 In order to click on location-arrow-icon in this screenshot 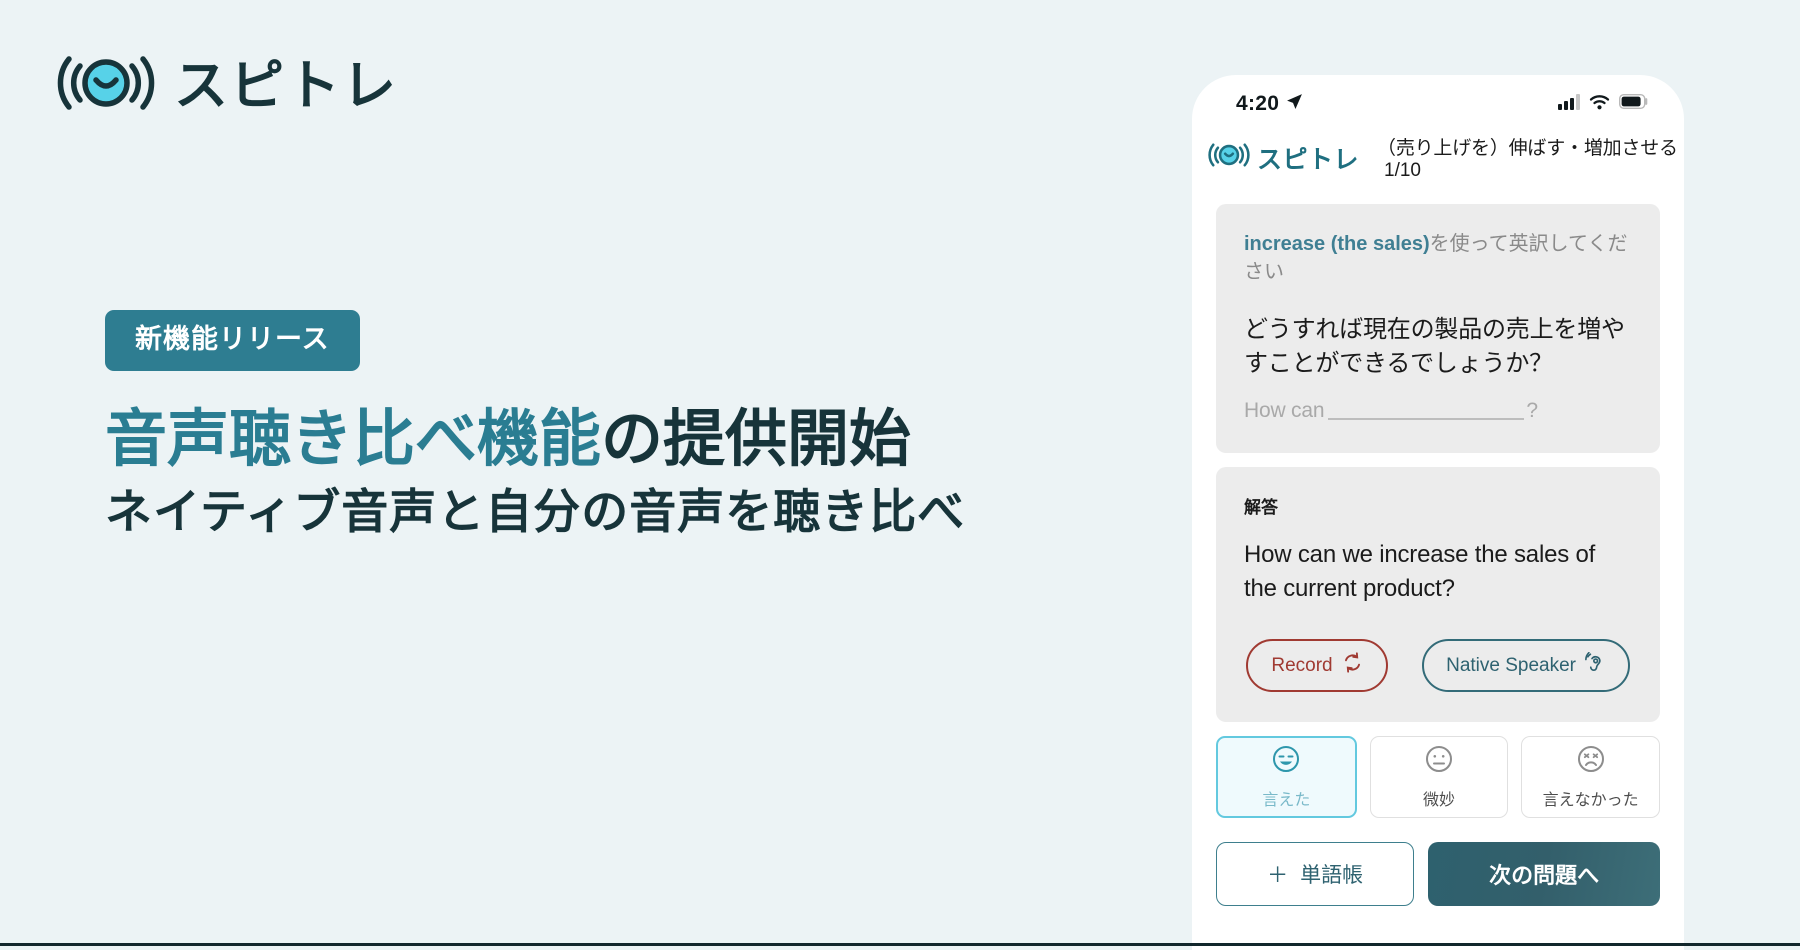, I will do `click(1294, 104)`.